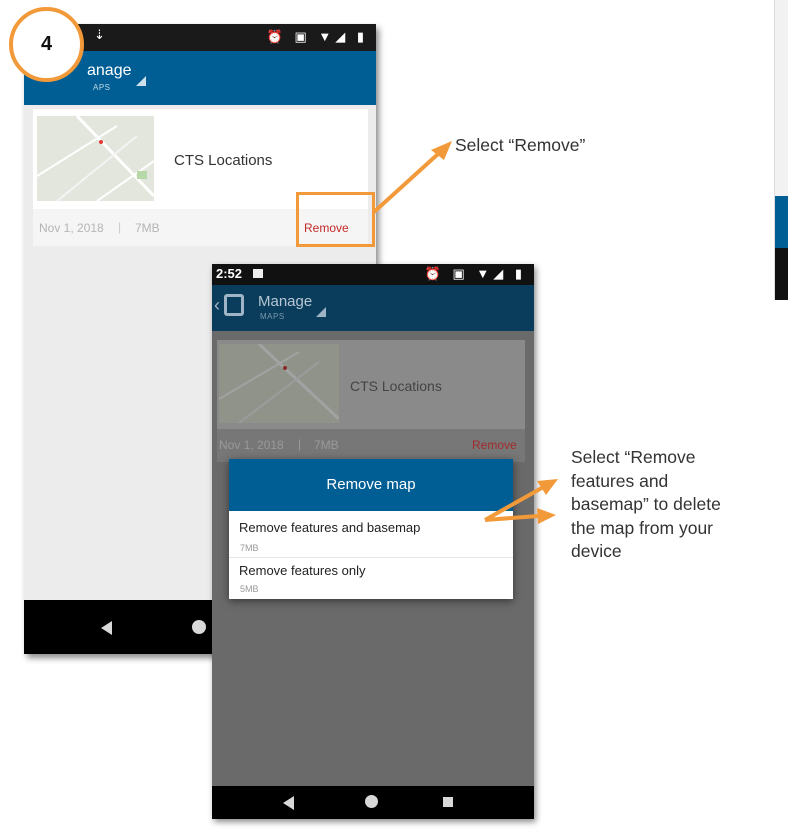 The width and height of the screenshot is (788, 831). Describe the element at coordinates (633, 457) in the screenshot. I see `callout-line: Select “Remove` at that location.